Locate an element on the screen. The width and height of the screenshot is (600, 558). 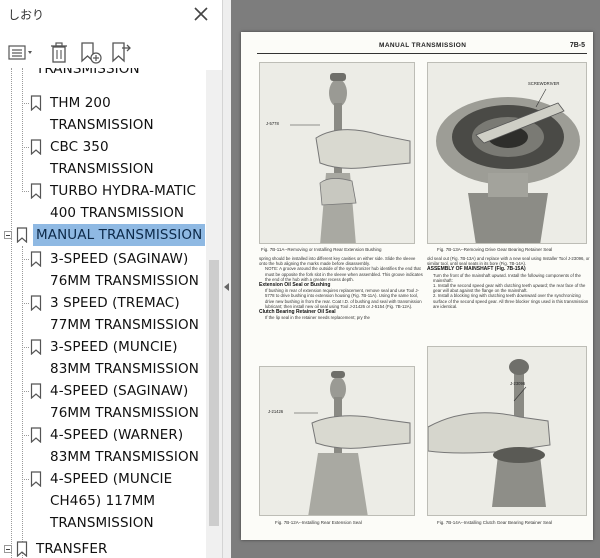
collapse-panel-icon is located at coordinates (226, 287).